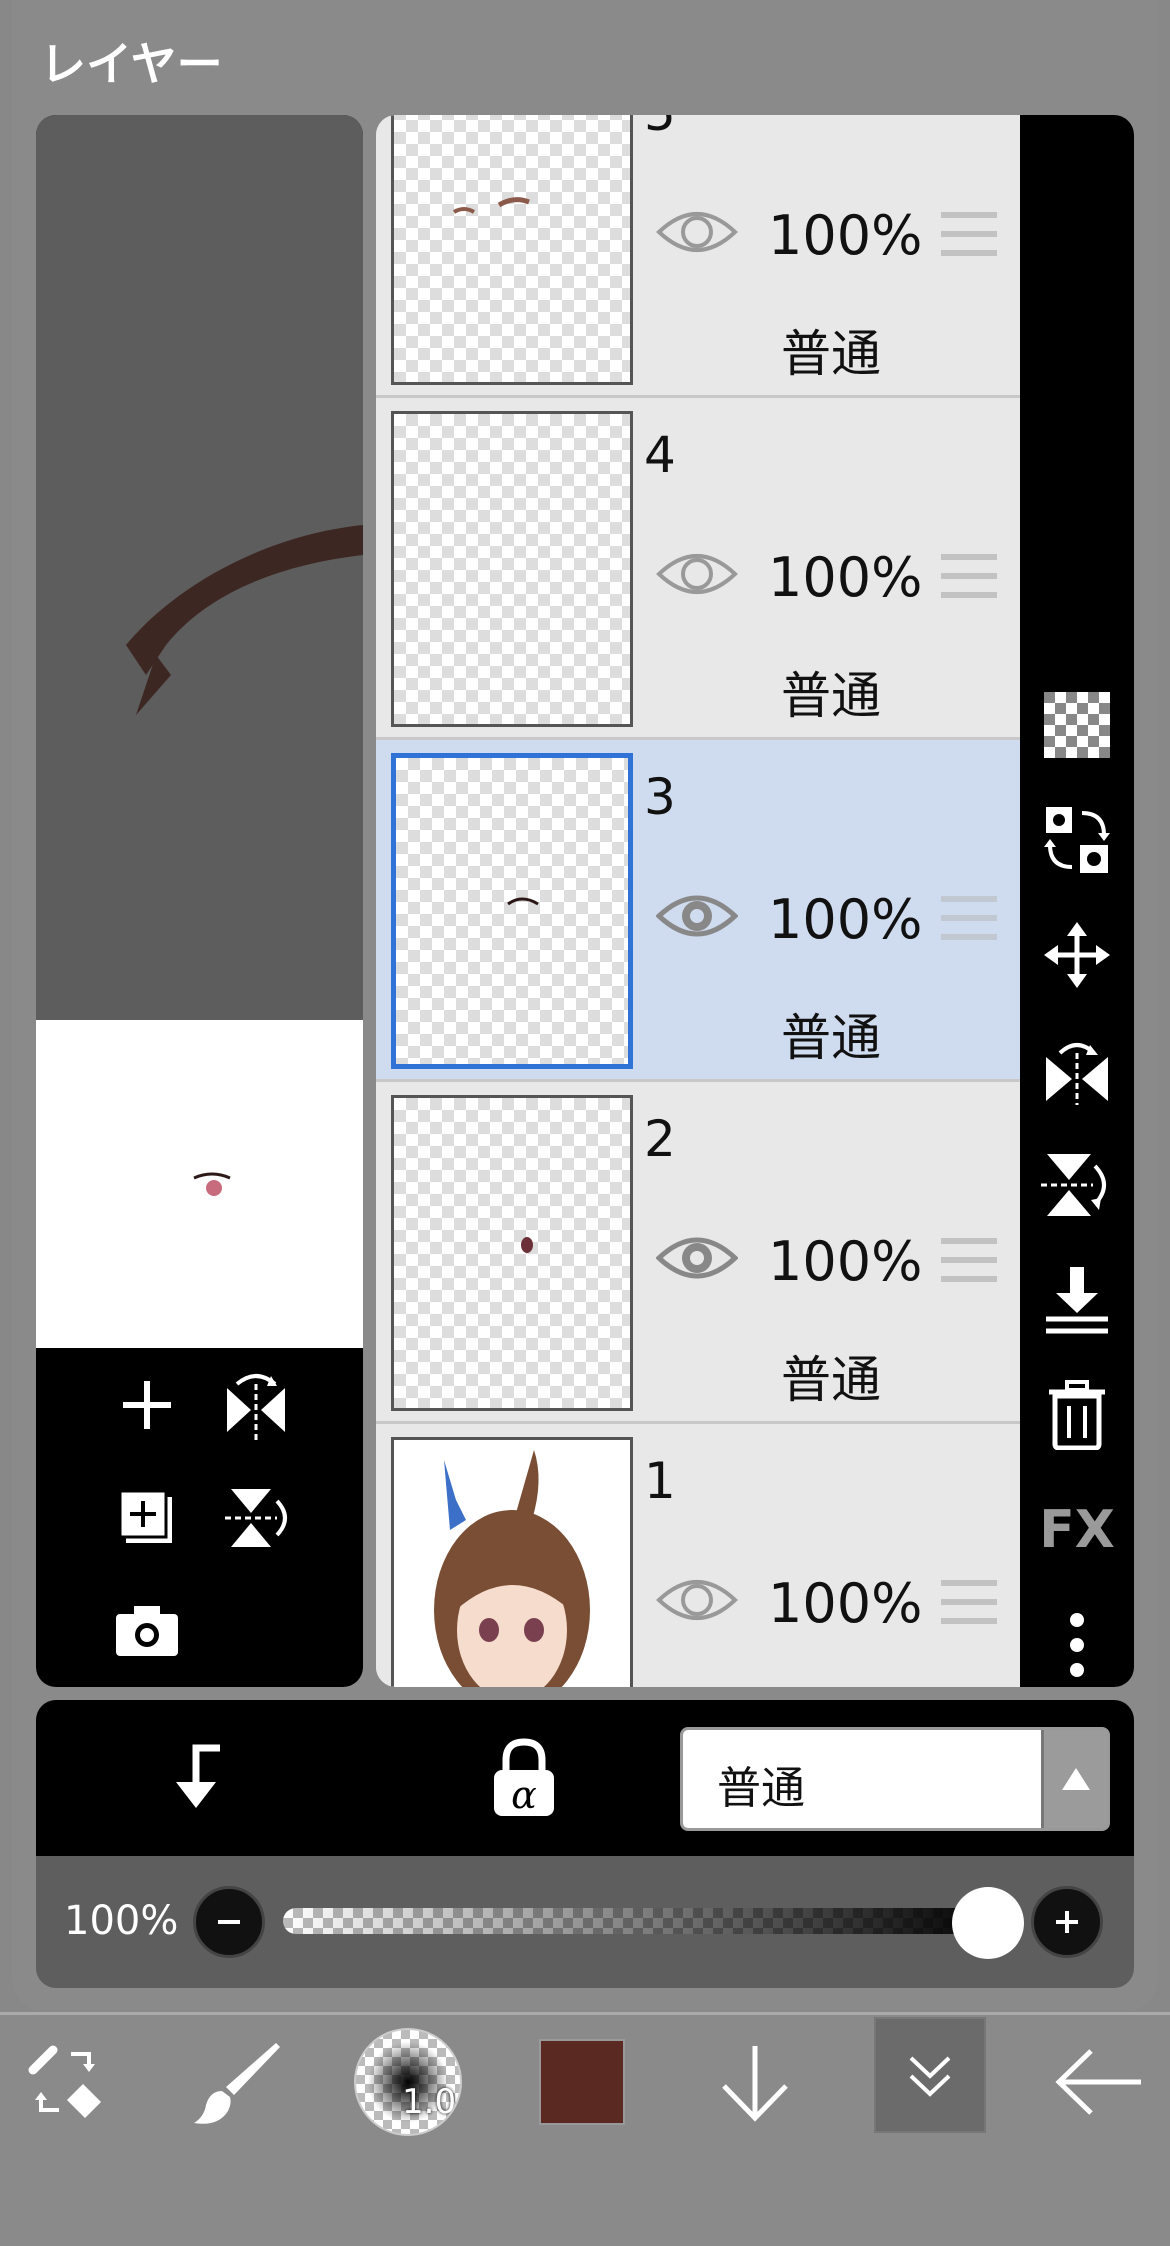  I want to click on layer-row-5: 5 100% 普通, so click(698, 256).